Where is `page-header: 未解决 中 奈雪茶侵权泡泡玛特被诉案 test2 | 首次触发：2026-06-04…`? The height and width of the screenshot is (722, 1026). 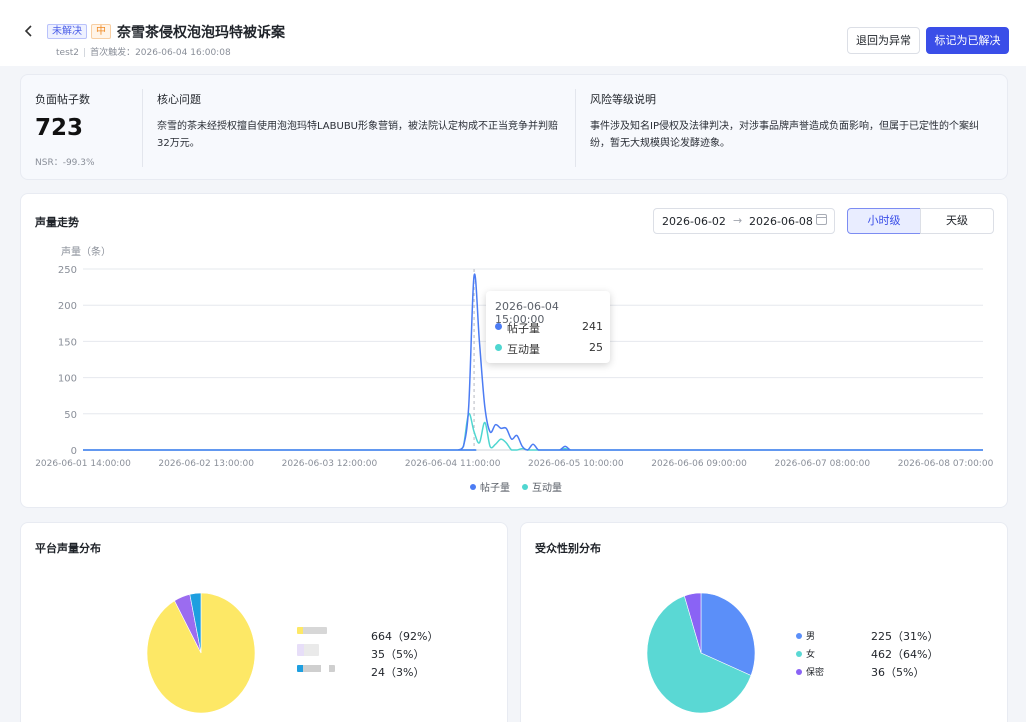
page-header: 未解决 中 奈雪茶侵权泡泡玛特被诉案 test2 | 首次触发：2026-06-04… is located at coordinates (513, 33).